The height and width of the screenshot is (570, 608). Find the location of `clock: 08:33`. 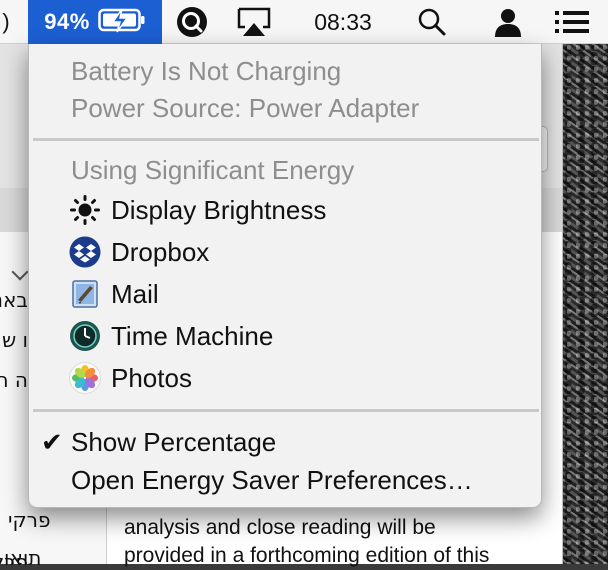

clock: 08:33 is located at coordinates (343, 22).